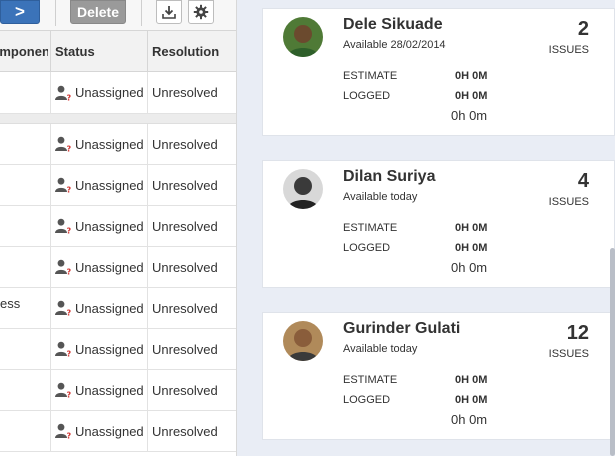 The height and width of the screenshot is (456, 615). What do you see at coordinates (10, 303) in the screenshot?
I see `components-cell: ess` at bounding box center [10, 303].